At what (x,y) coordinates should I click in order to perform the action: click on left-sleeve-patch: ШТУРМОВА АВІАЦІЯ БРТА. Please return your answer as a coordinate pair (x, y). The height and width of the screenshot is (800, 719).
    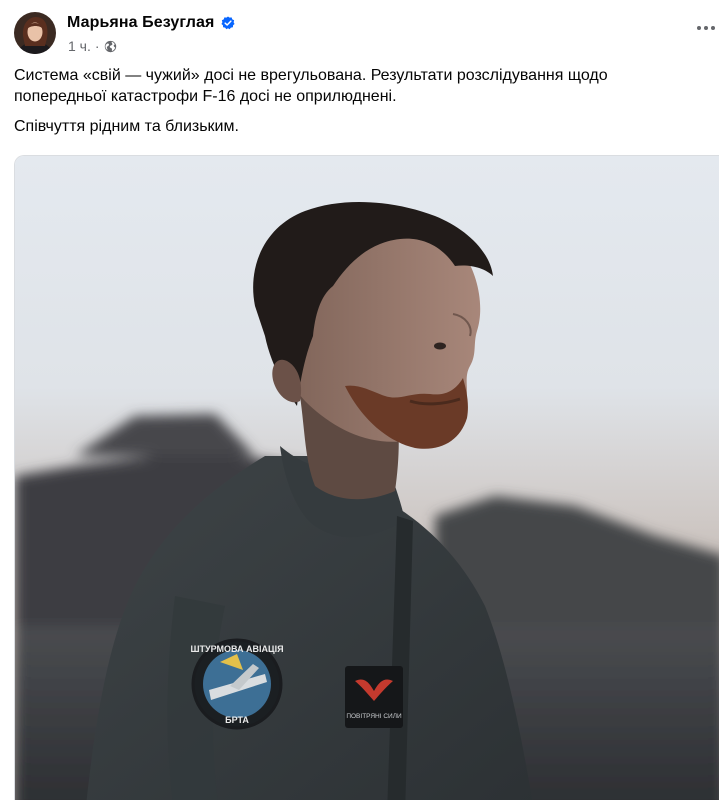
    Looking at the image, I should click on (237, 684).